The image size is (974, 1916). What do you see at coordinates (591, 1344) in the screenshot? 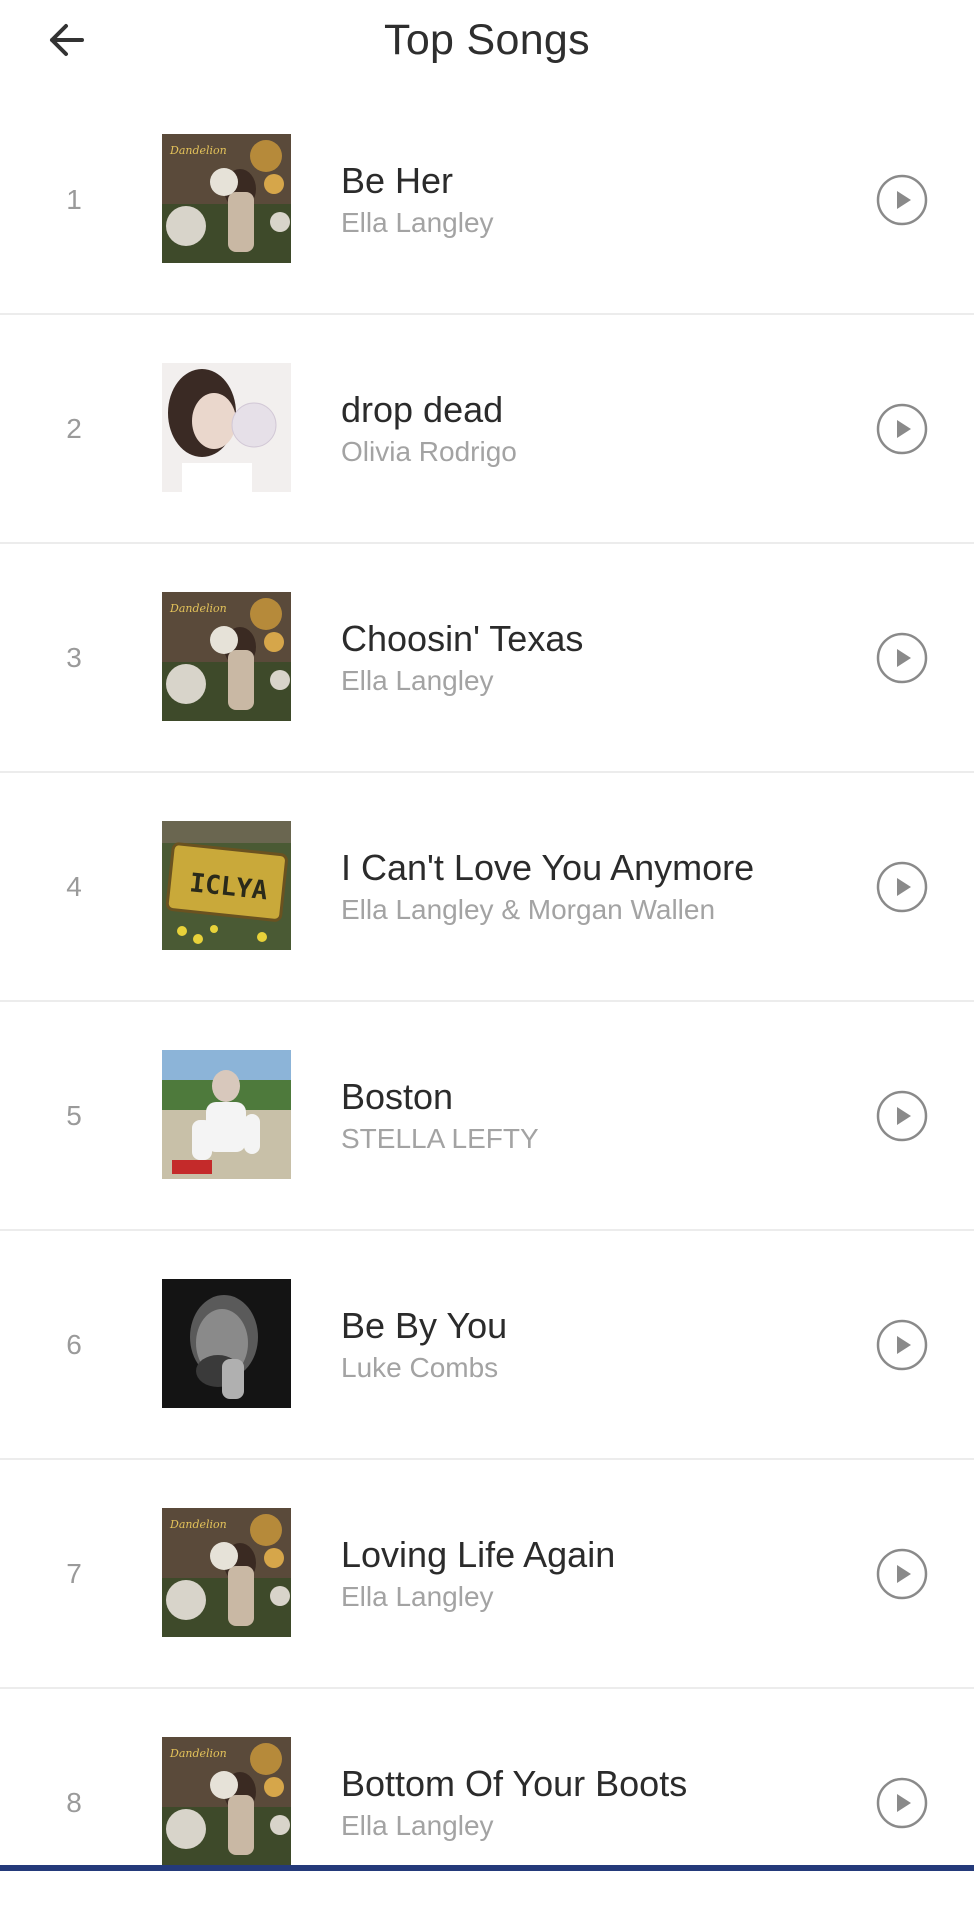
I see `song-info: Be By You Luke Combs` at bounding box center [591, 1344].